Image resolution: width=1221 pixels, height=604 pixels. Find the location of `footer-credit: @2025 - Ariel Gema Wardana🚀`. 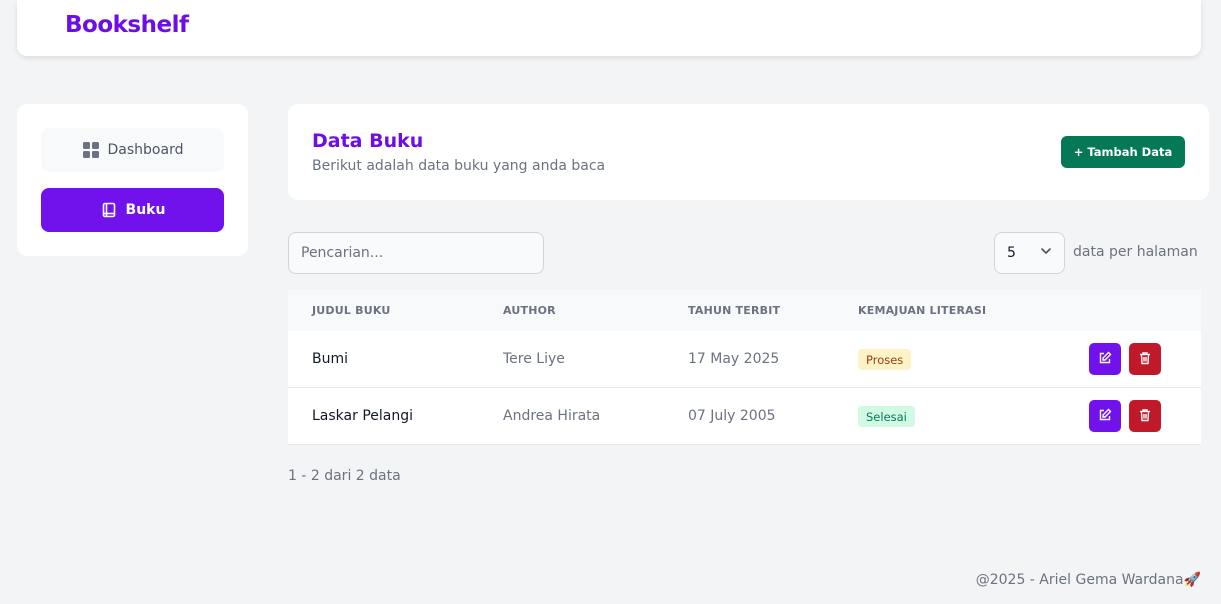

footer-credit: @2025 - Ariel Gema Wardana🚀 is located at coordinates (1088, 580).